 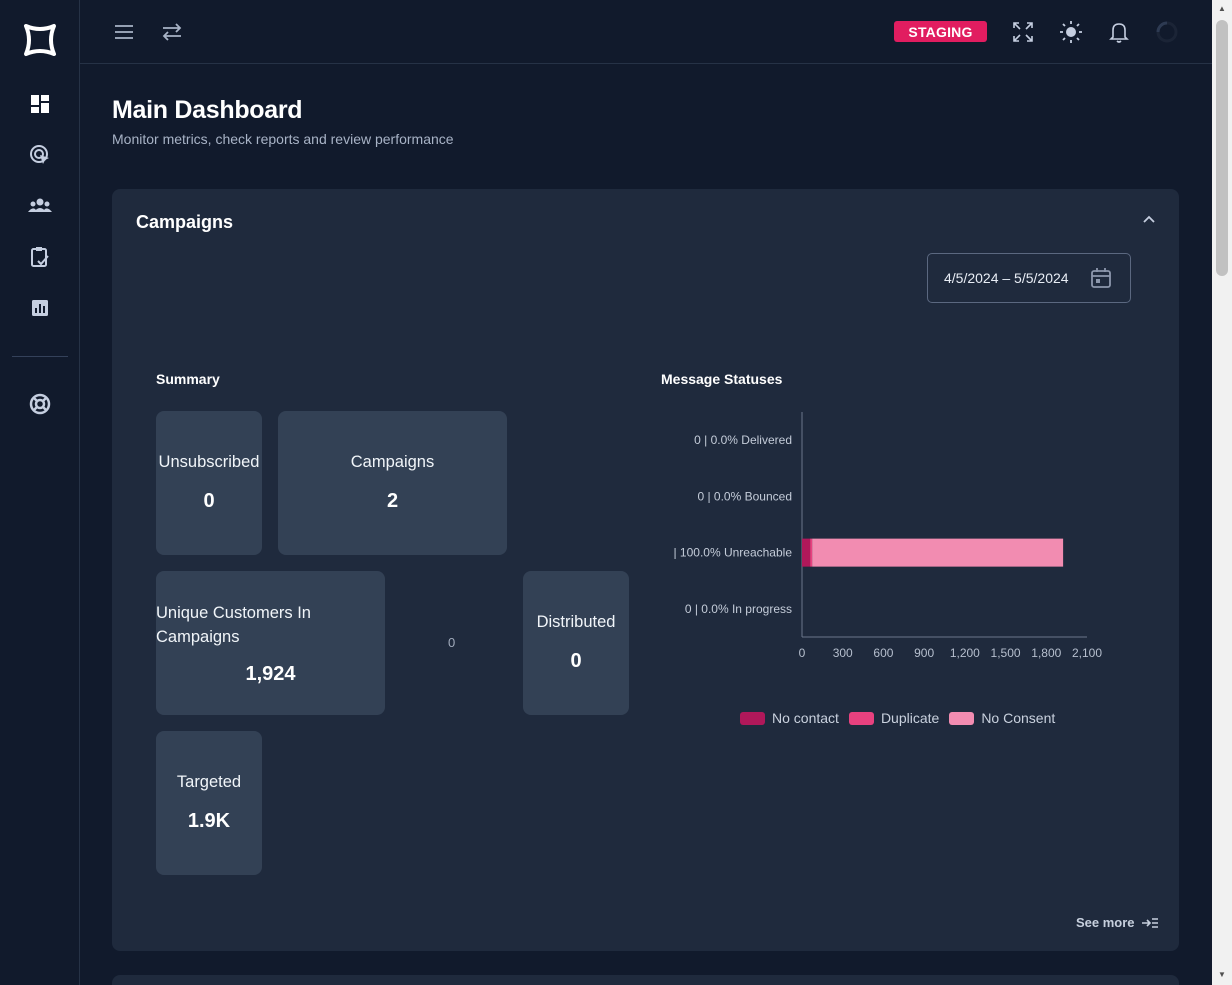 I want to click on tile-label: Campaigns, so click(x=392, y=462).